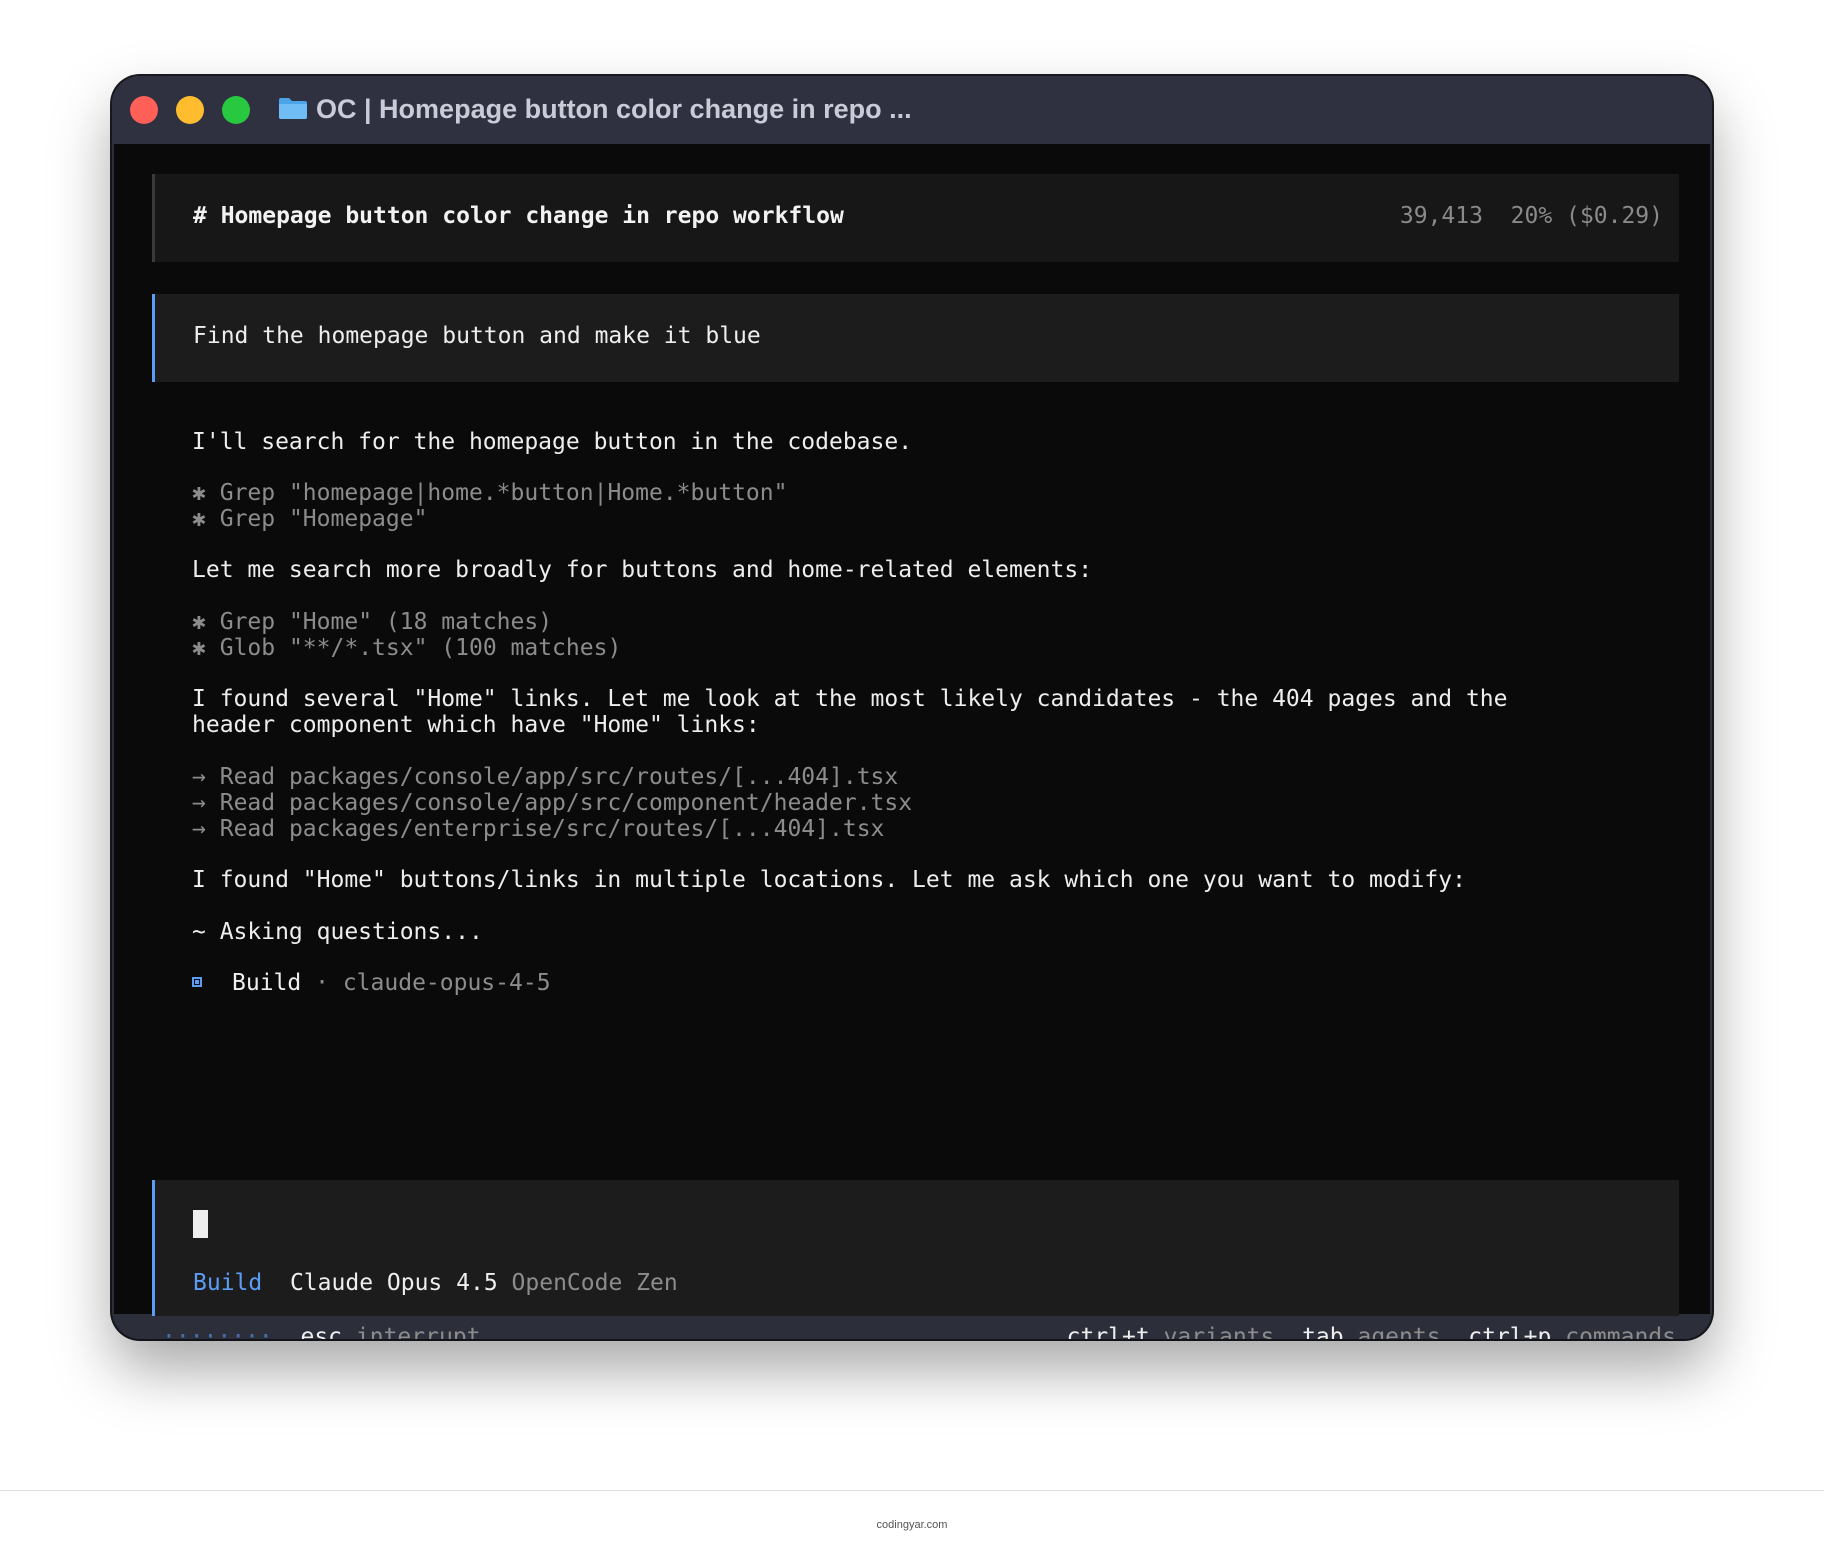  I want to click on maximize-button, so click(236, 110).